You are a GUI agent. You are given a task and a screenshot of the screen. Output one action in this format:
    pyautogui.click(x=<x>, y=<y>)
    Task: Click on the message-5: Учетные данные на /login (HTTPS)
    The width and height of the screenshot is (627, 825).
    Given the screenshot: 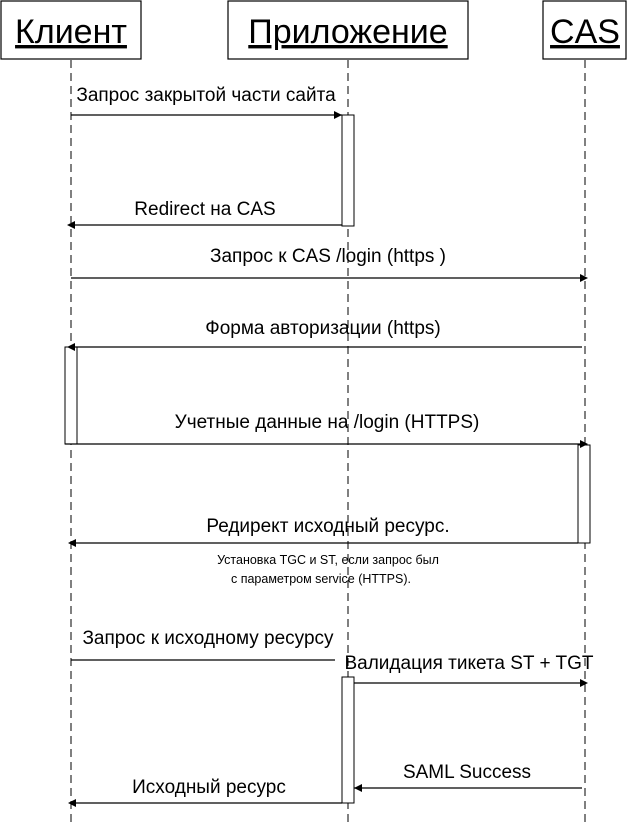 What is the action you would take?
    pyautogui.click(x=326, y=430)
    